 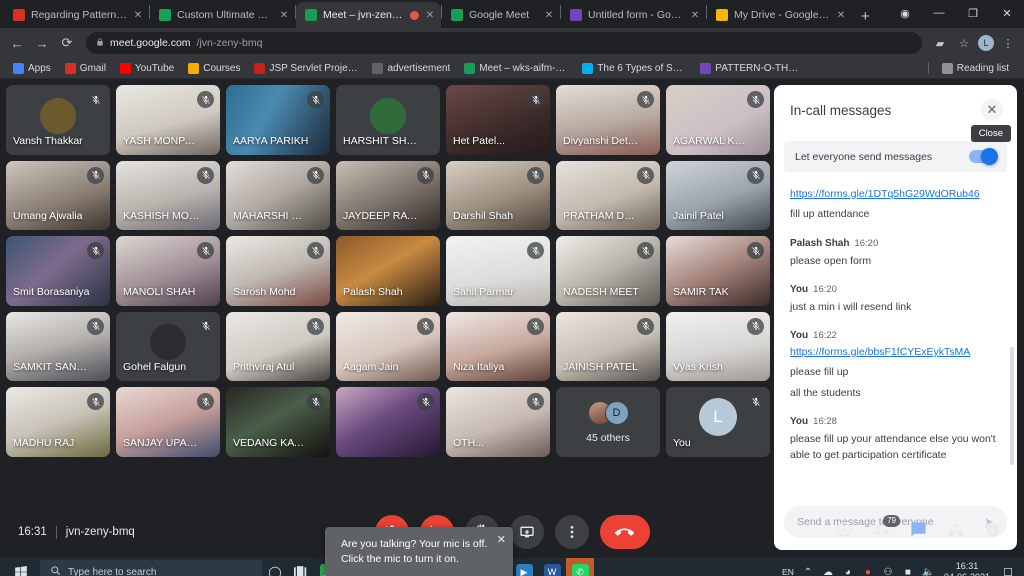 I want to click on windows-start-icon, so click(x=21, y=570).